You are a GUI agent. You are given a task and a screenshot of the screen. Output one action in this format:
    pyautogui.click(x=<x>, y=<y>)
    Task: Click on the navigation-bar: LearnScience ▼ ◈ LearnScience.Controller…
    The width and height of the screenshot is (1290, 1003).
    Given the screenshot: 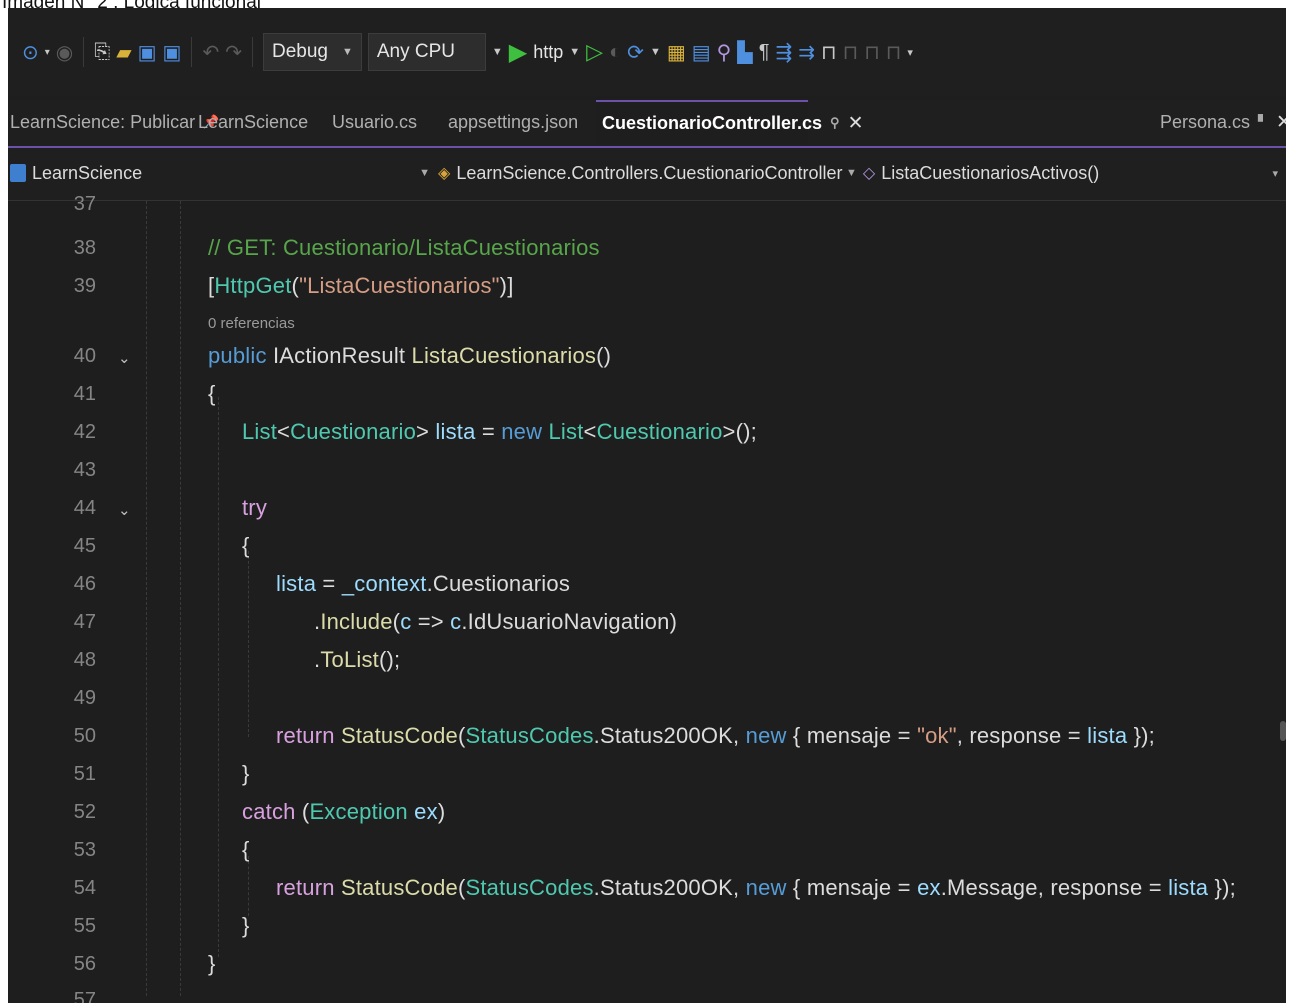 What is the action you would take?
    pyautogui.click(x=647, y=174)
    